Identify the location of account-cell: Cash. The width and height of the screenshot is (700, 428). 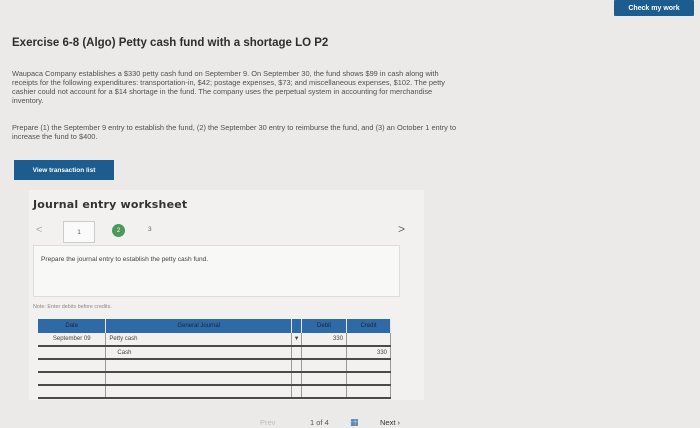
(199, 353).